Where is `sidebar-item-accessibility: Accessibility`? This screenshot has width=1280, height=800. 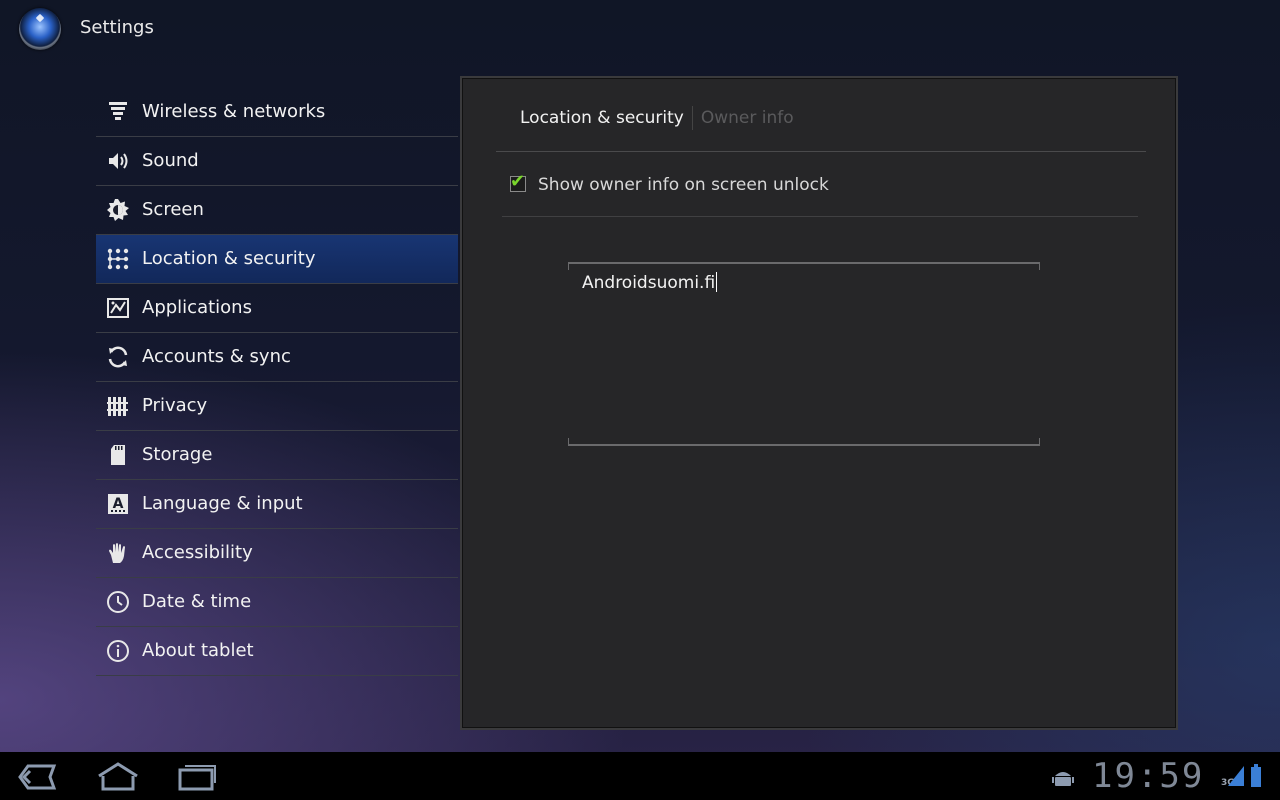 sidebar-item-accessibility: Accessibility is located at coordinates (277, 553).